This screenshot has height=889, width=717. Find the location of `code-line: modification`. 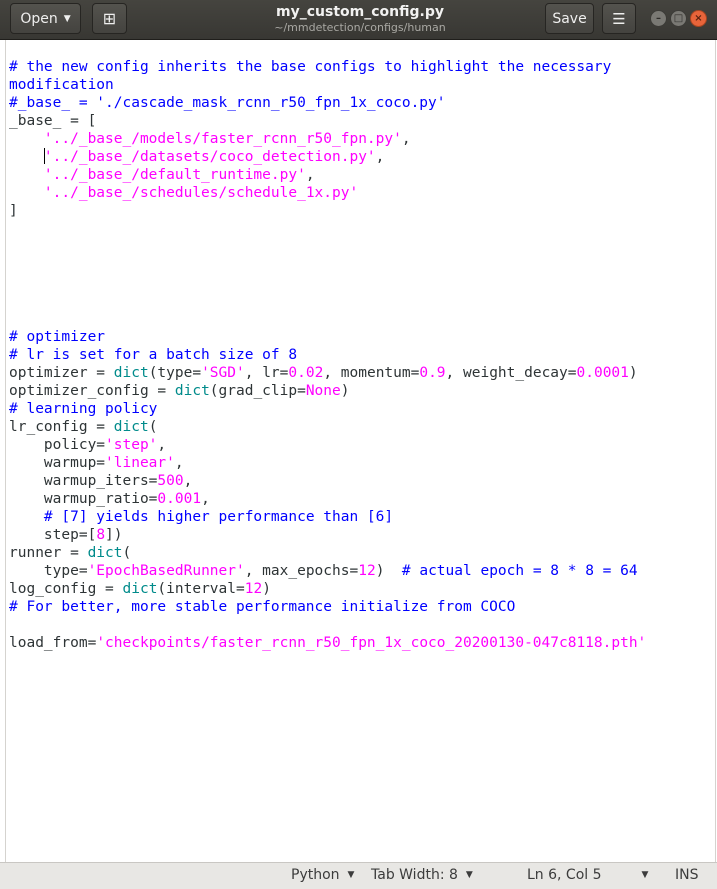

code-line: modification is located at coordinates (327, 85).